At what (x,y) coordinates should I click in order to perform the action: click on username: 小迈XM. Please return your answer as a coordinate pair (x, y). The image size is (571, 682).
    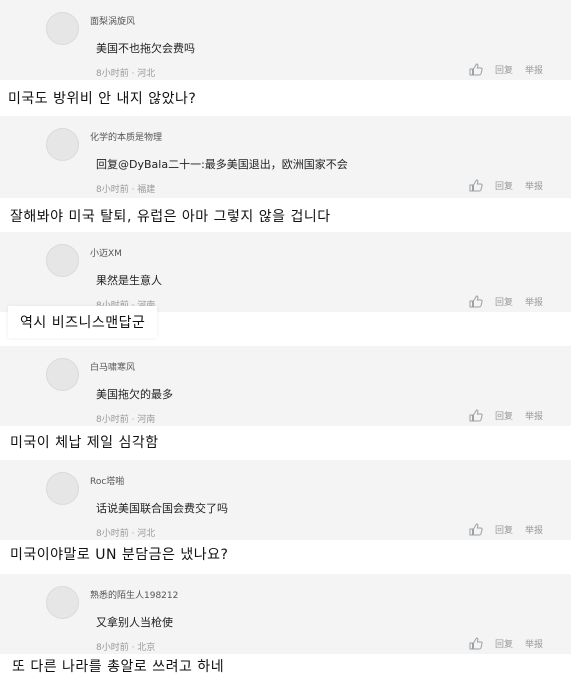
    Looking at the image, I should click on (106, 252).